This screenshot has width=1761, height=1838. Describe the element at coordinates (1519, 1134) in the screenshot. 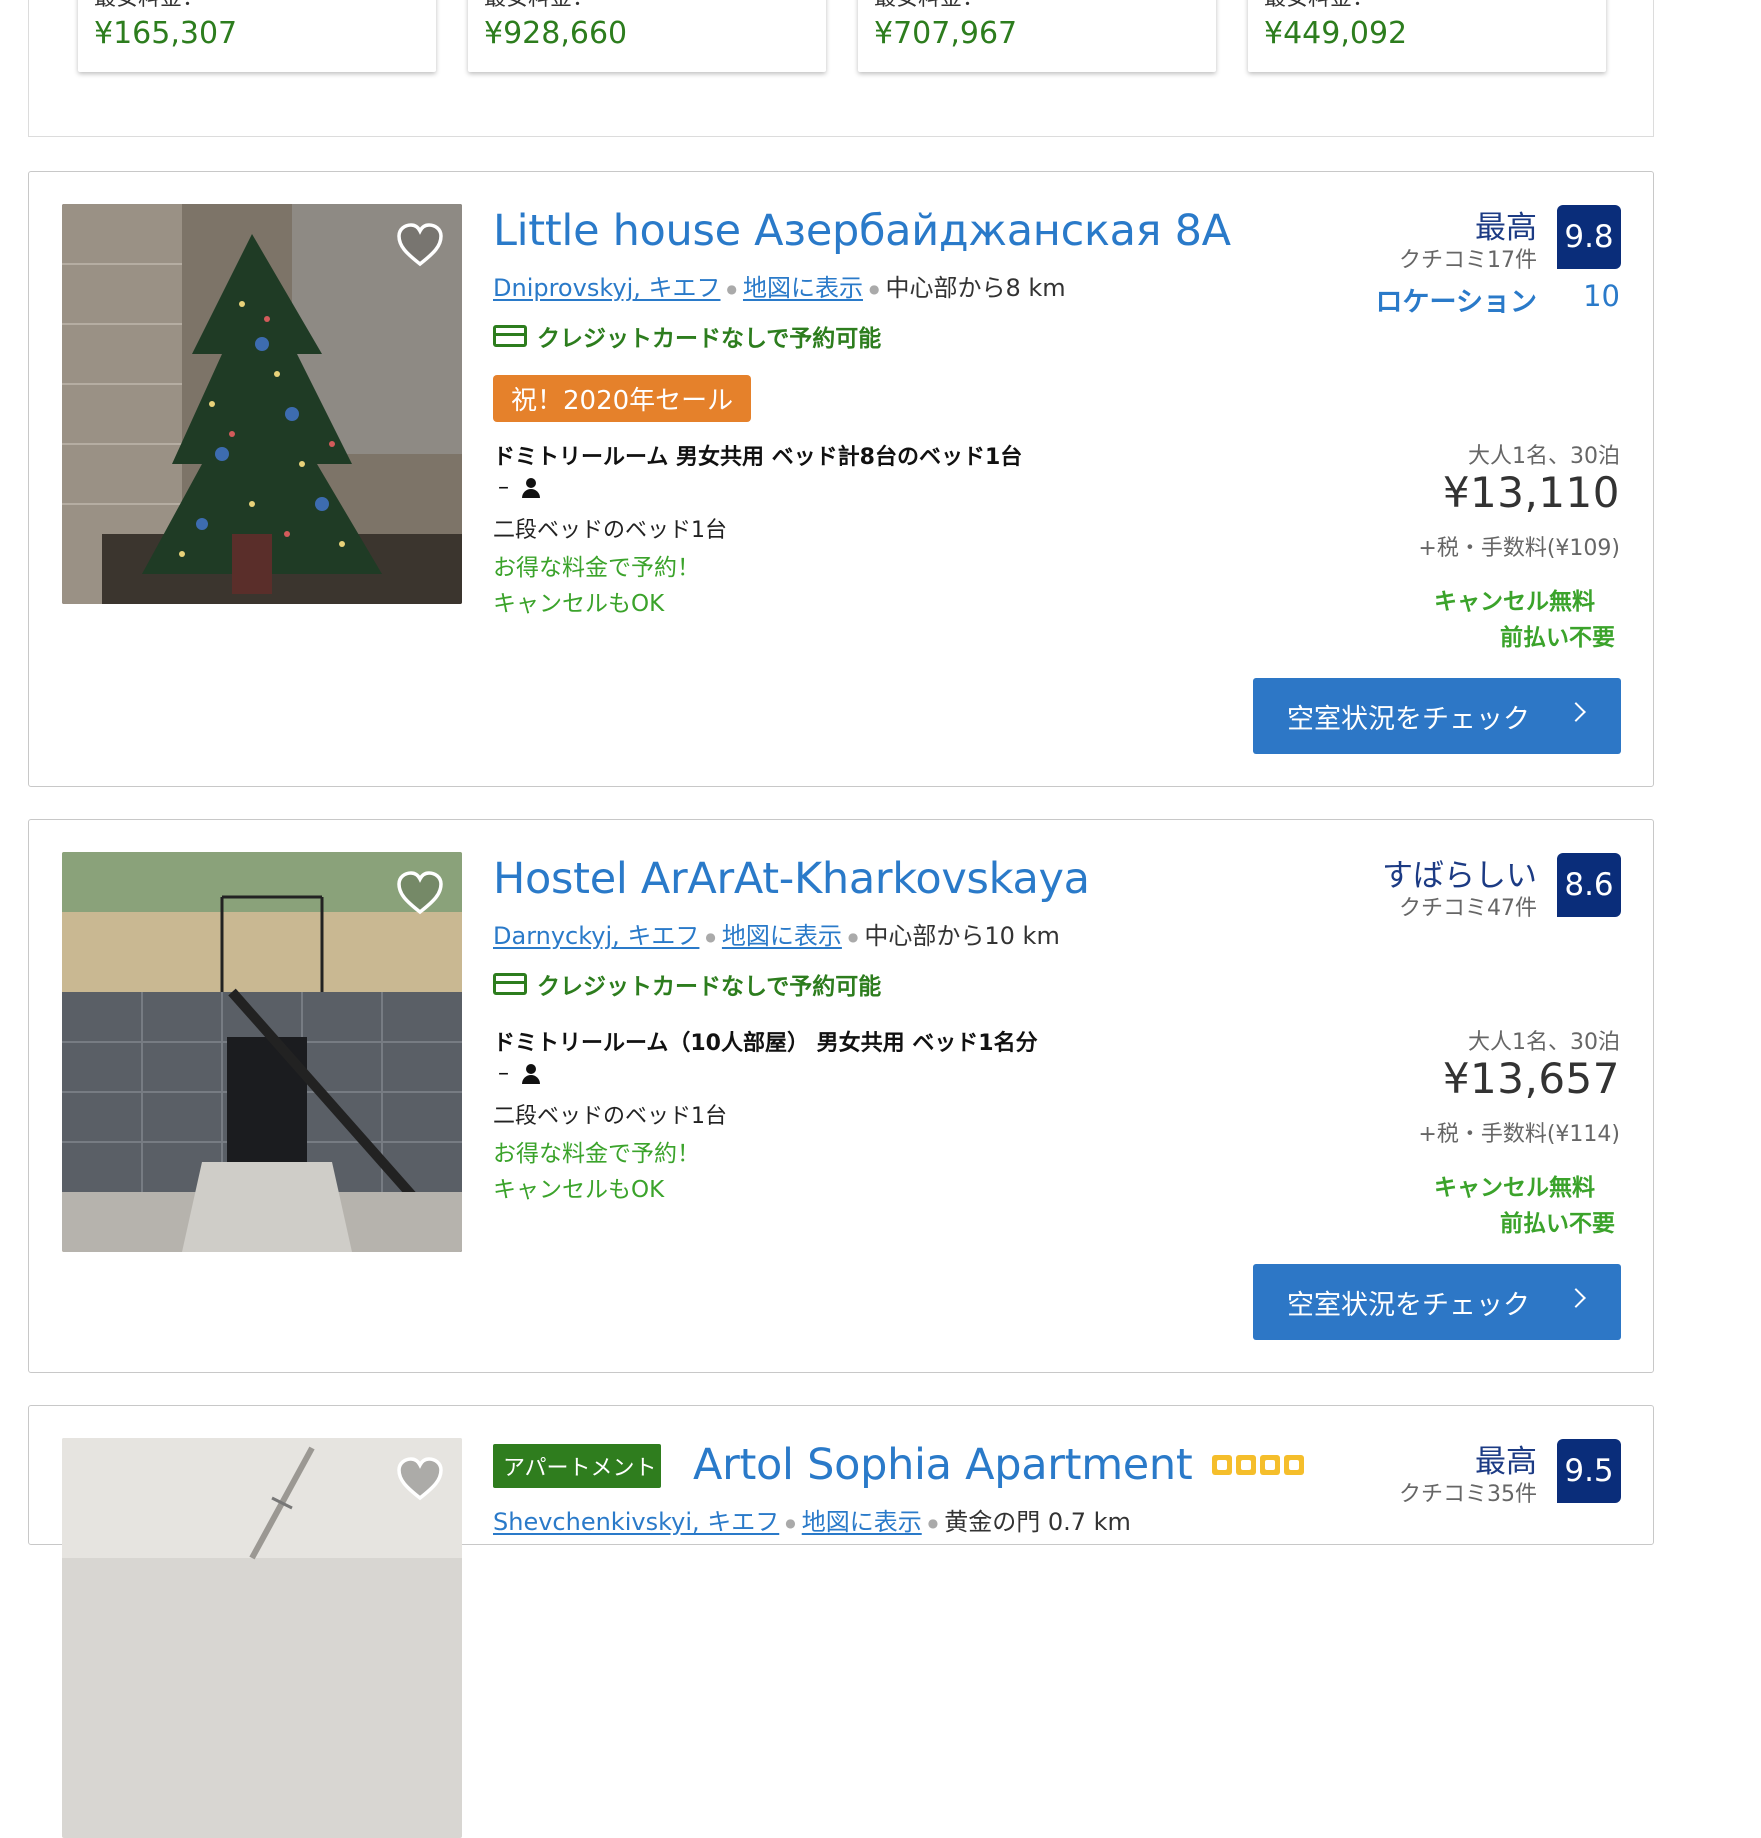

I see `tax-fee: +税・手数料(¥114)` at that location.